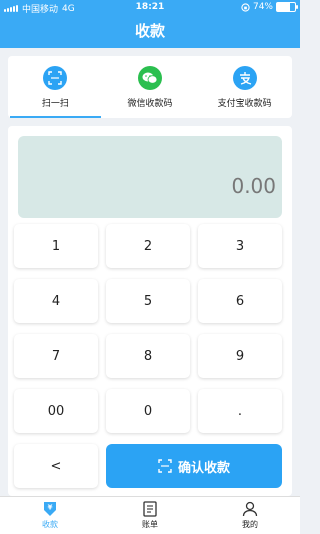  I want to click on page-title: 收款, so click(149, 31).